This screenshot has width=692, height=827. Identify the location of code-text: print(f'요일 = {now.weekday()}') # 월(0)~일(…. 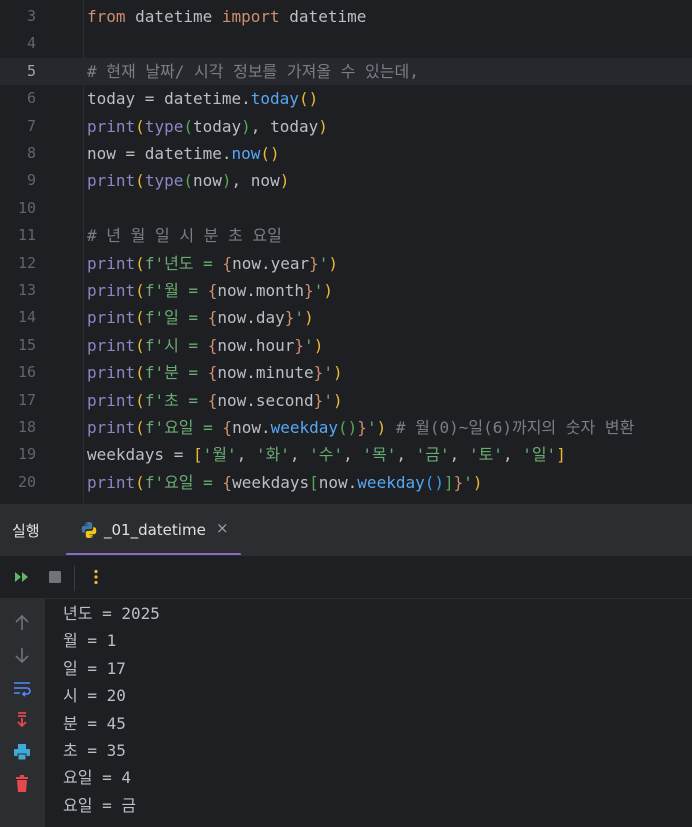
(360, 427).